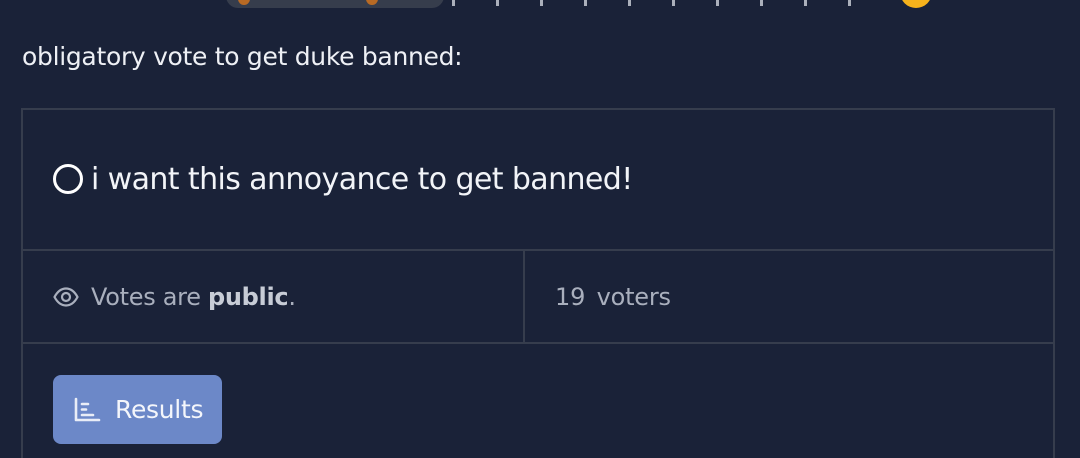 The image size is (1080, 458). I want to click on emoji-icon, so click(372, 2).